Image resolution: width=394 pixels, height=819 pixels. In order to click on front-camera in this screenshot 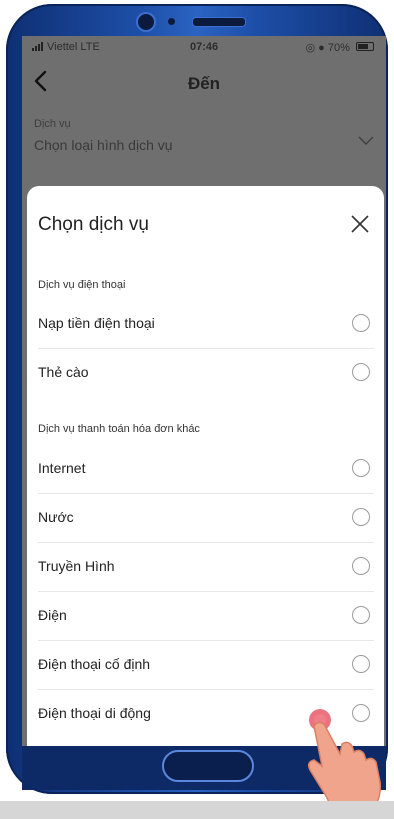, I will do `click(146, 22)`.